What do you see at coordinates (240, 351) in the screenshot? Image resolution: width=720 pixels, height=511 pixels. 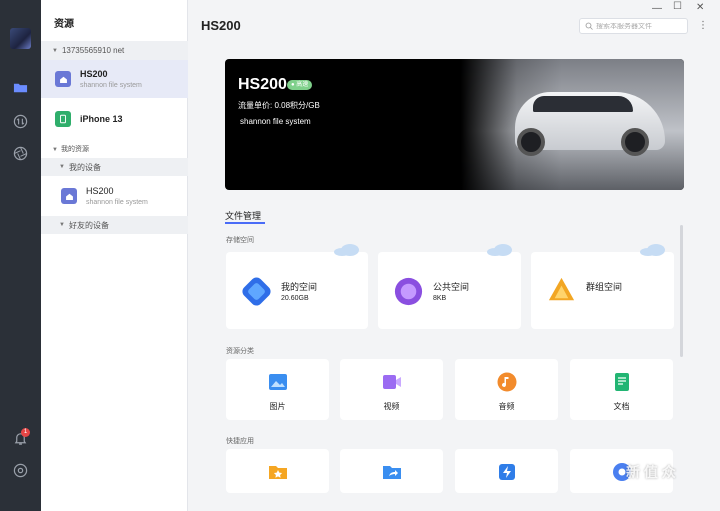 I see `category-label: 资源分类` at bounding box center [240, 351].